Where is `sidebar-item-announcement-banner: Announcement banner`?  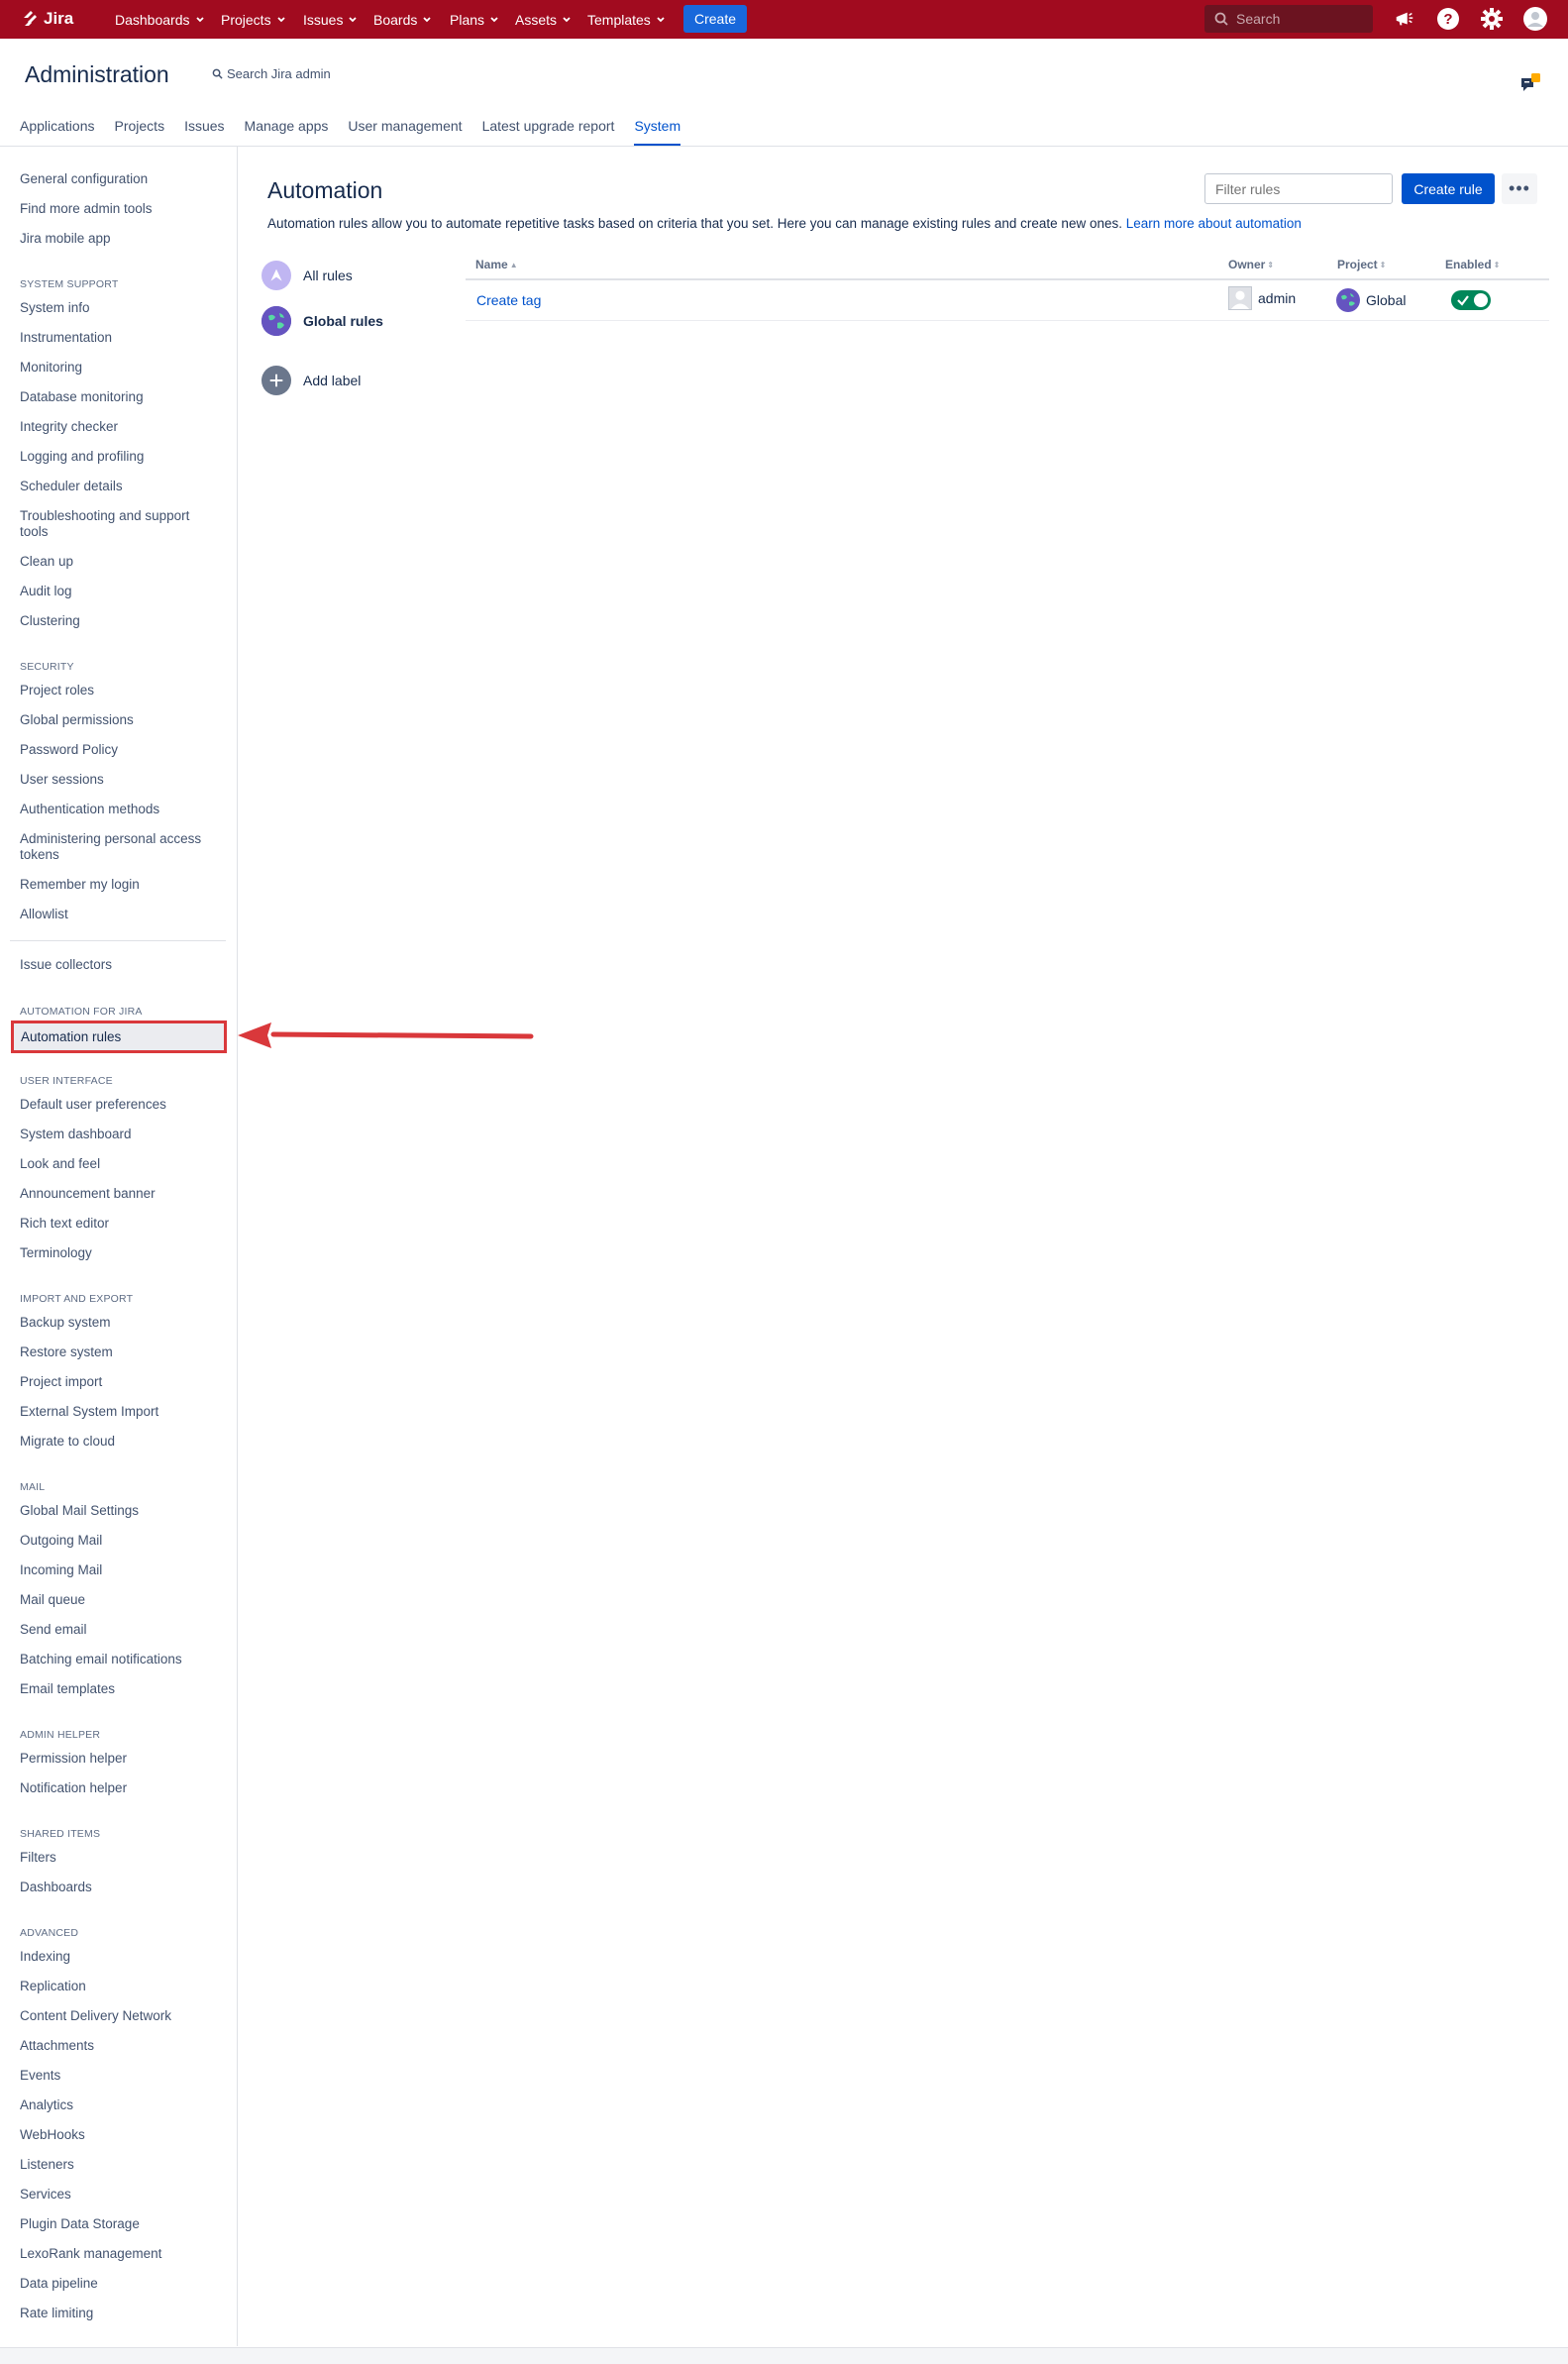
sidebar-item-announcement-banner: Announcement banner is located at coordinates (119, 1194).